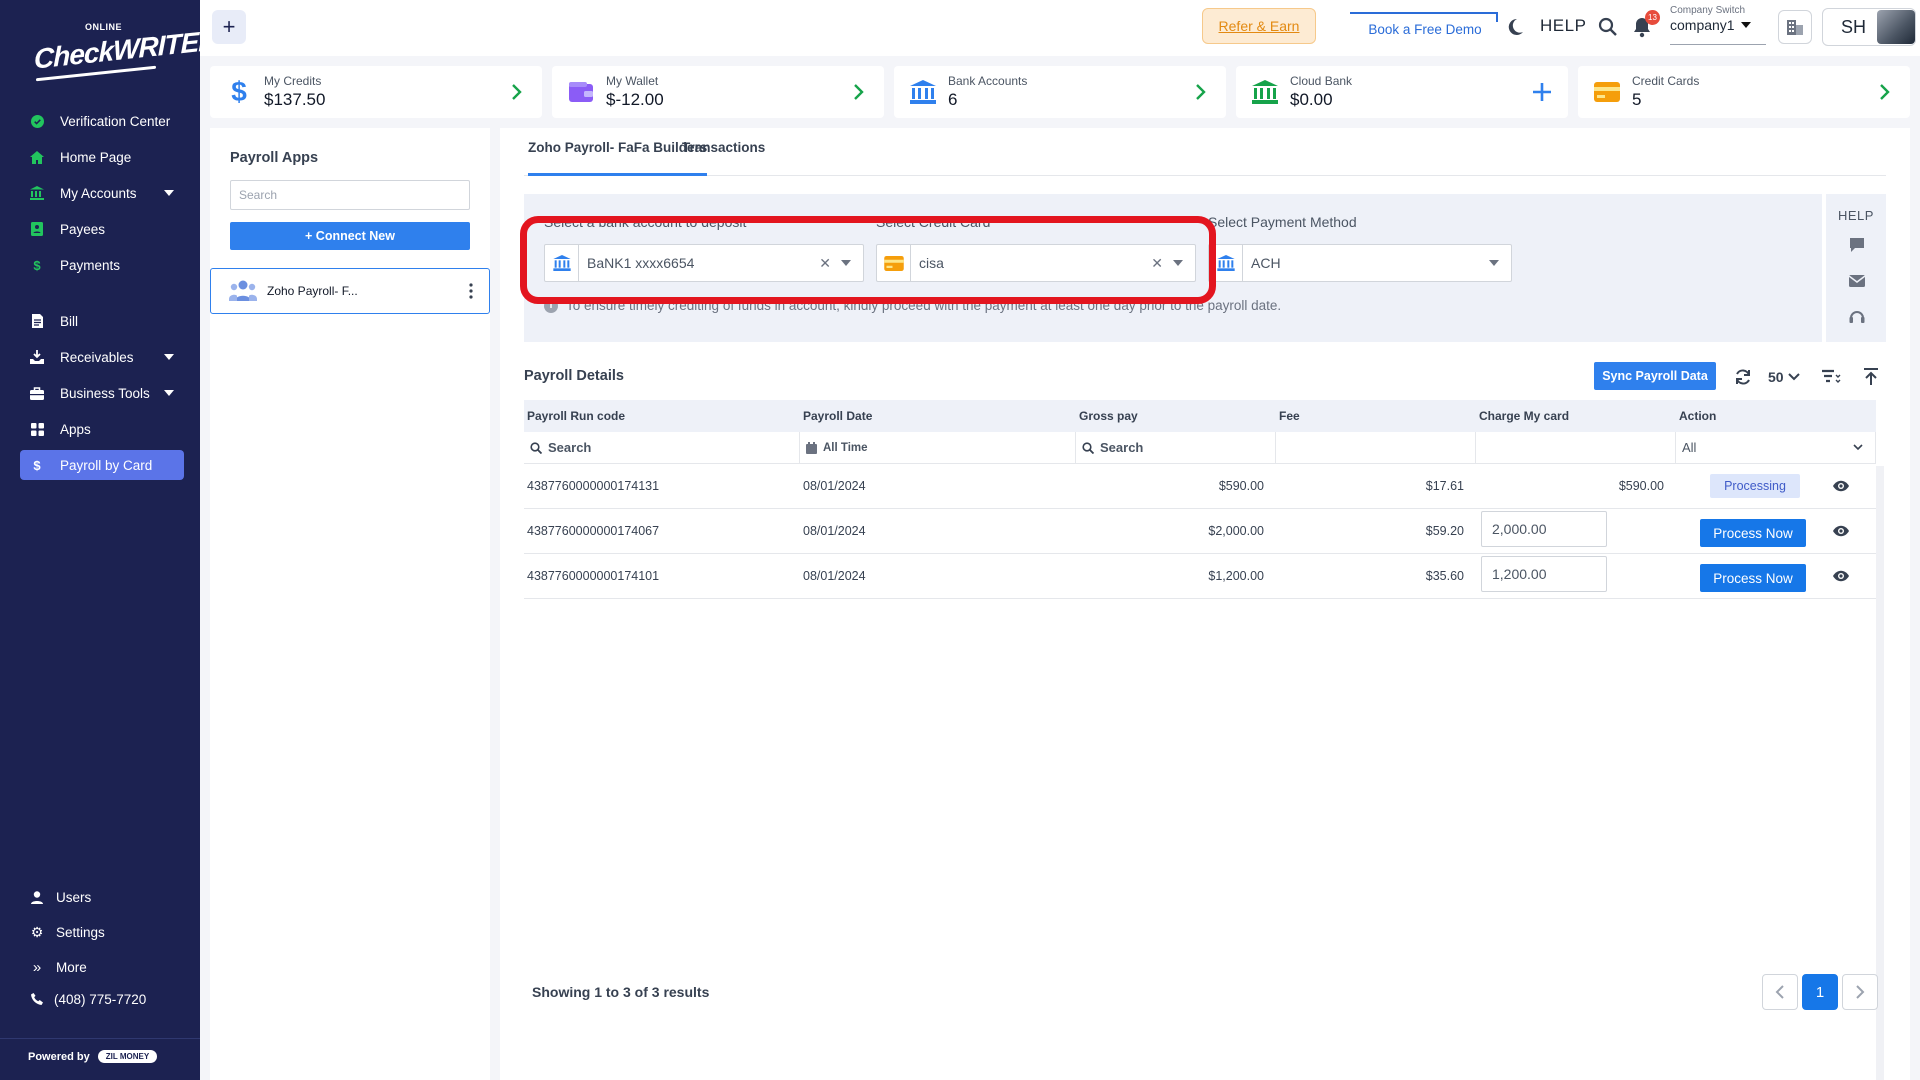 The image size is (1920, 1080). What do you see at coordinates (811, 447) in the screenshot?
I see `calendar-icon` at bounding box center [811, 447].